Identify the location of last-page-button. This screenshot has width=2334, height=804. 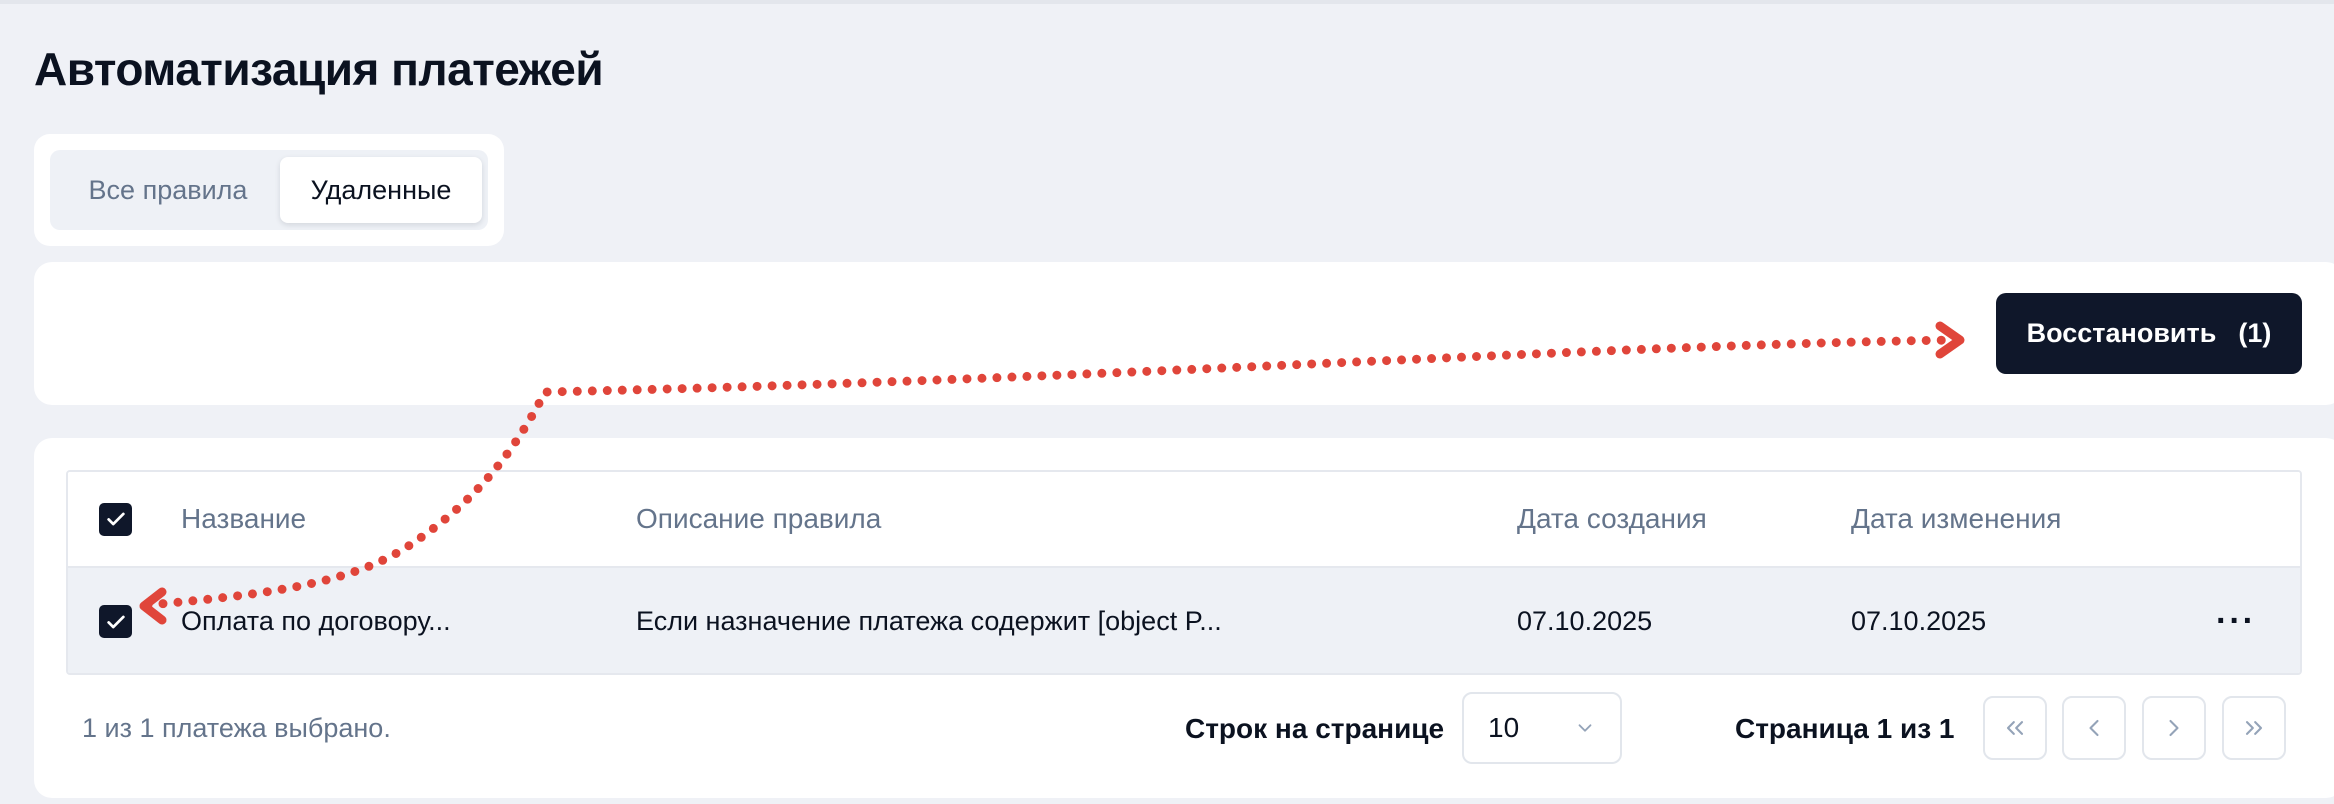
(2254, 728).